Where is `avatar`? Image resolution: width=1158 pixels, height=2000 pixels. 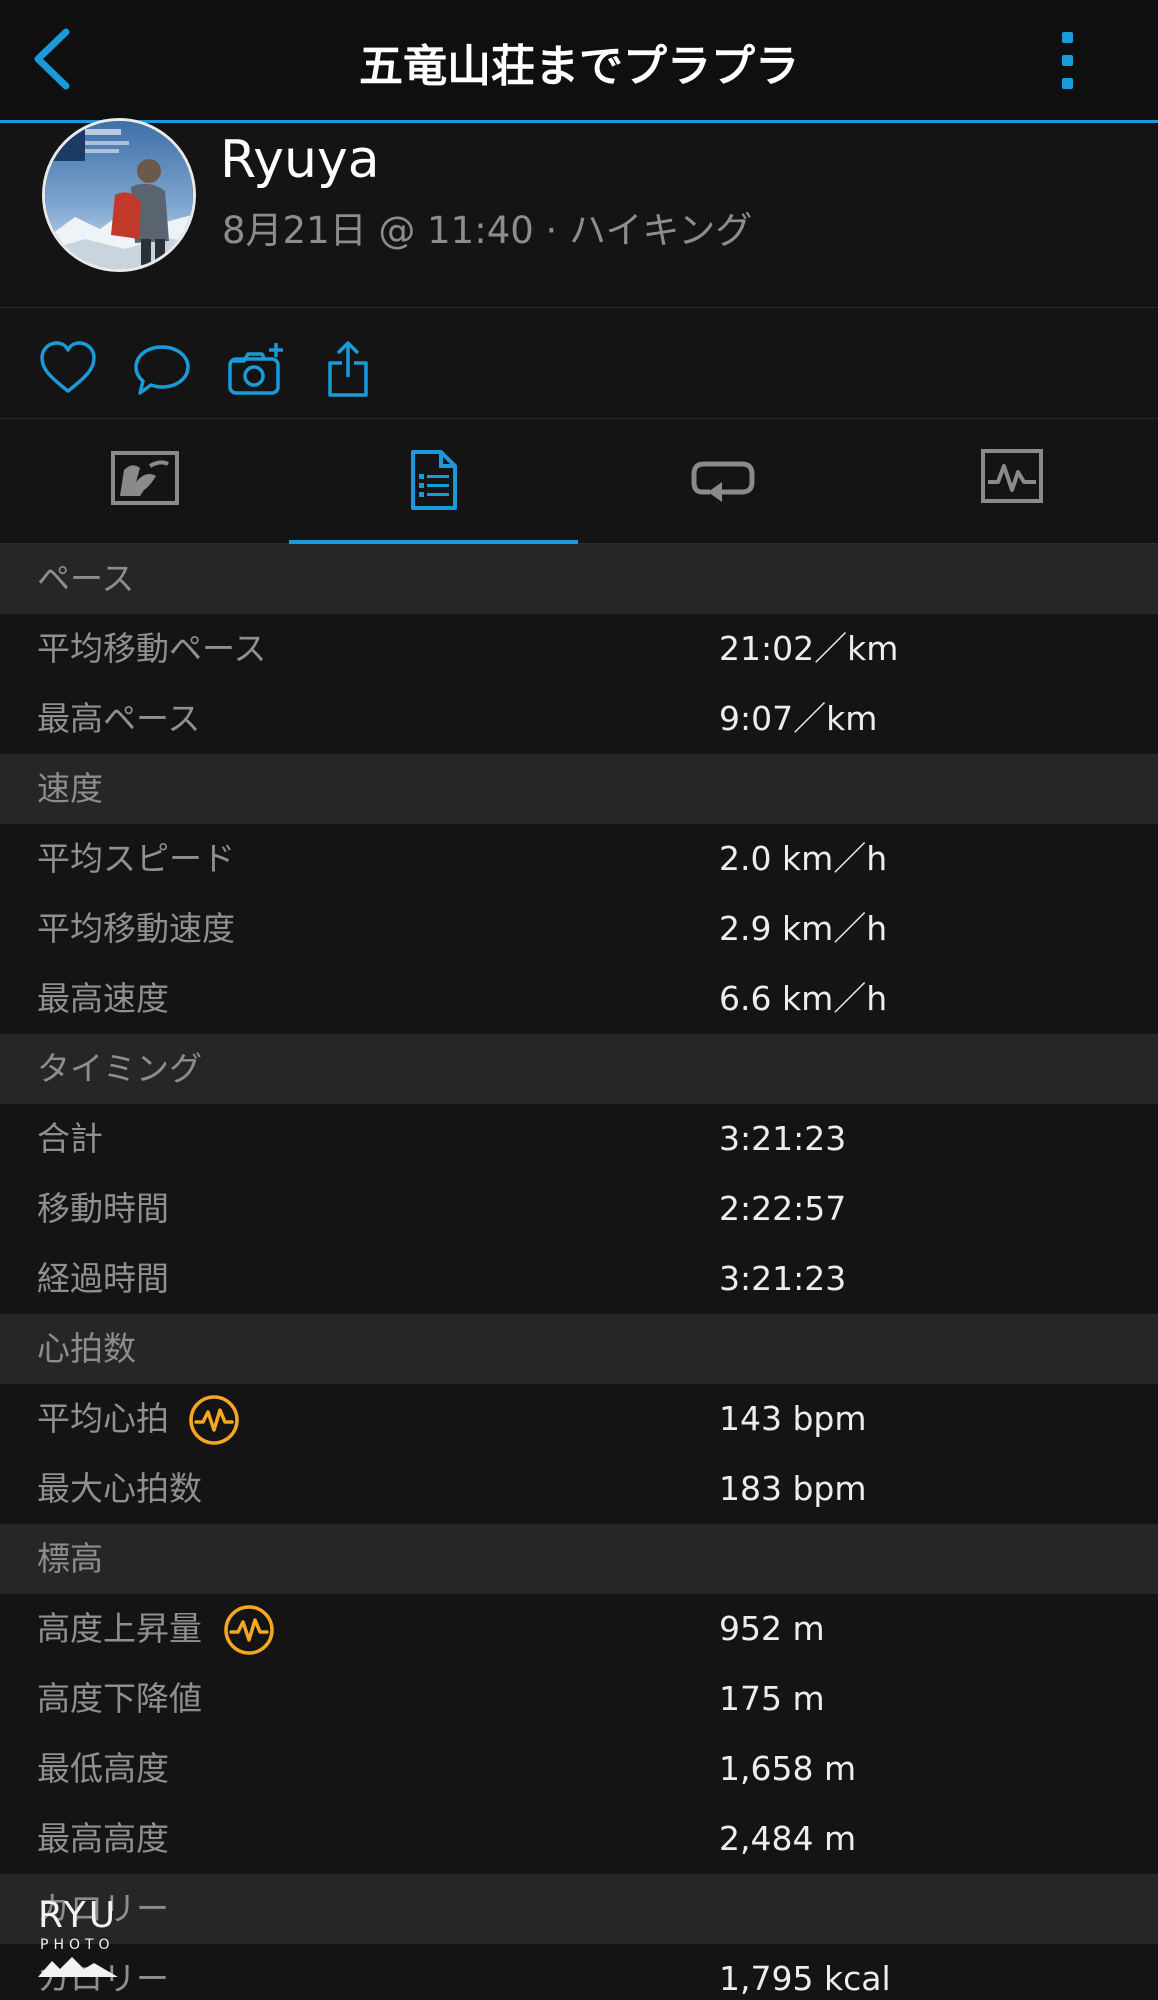 avatar is located at coordinates (119, 195).